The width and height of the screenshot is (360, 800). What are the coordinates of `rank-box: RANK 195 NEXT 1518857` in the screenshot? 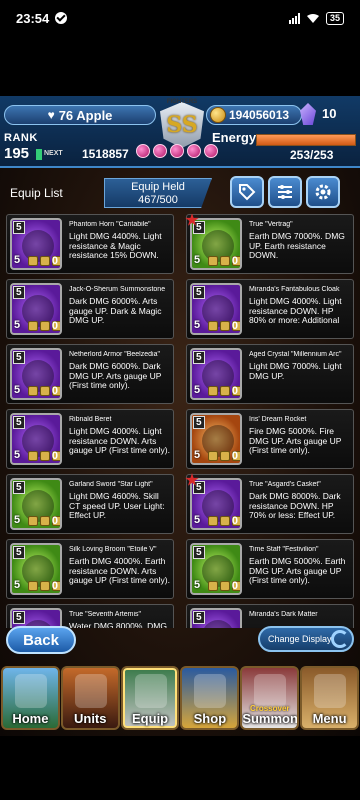 It's located at (79, 149).